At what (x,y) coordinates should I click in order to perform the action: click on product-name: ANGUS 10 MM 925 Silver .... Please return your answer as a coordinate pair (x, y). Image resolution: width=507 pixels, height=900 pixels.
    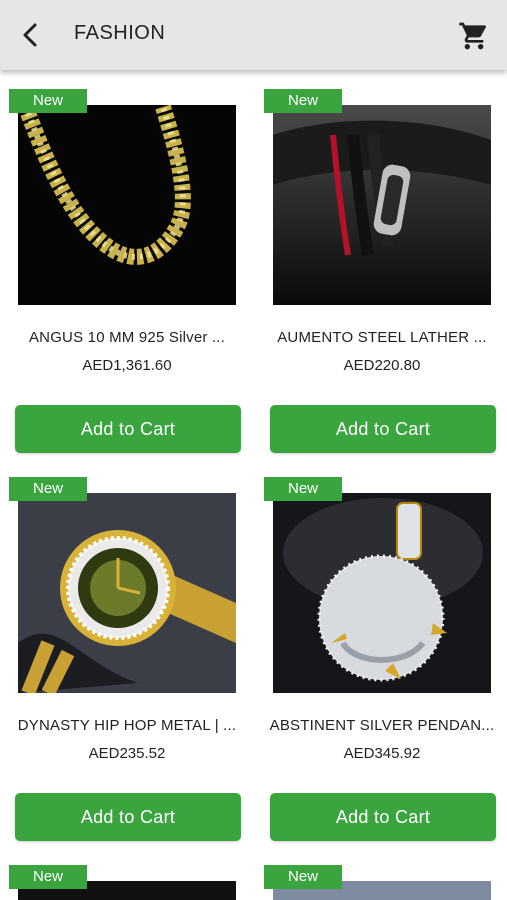
    Looking at the image, I should click on (127, 337).